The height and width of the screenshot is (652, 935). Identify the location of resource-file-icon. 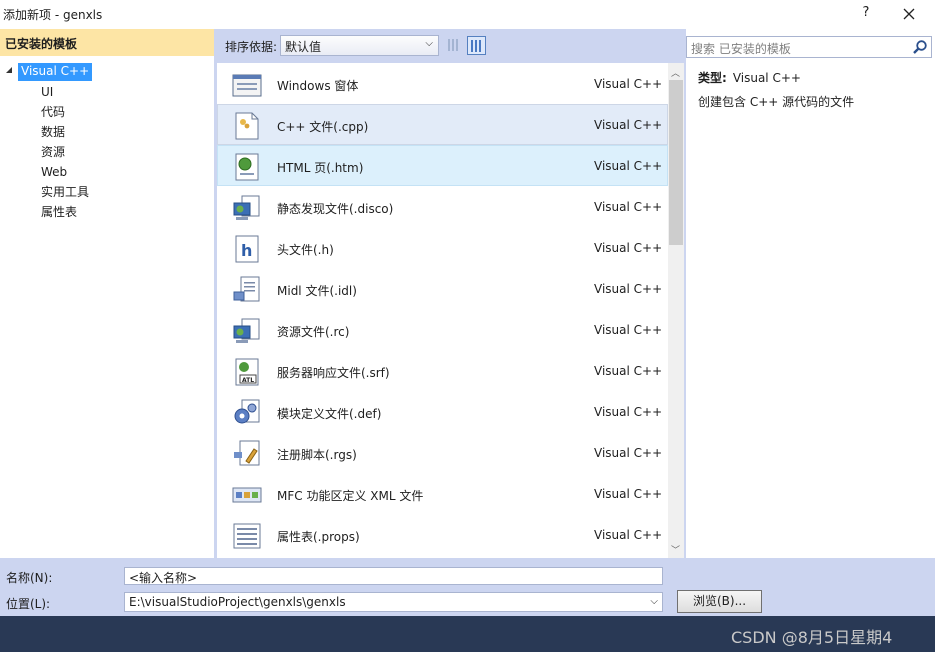
(247, 331).